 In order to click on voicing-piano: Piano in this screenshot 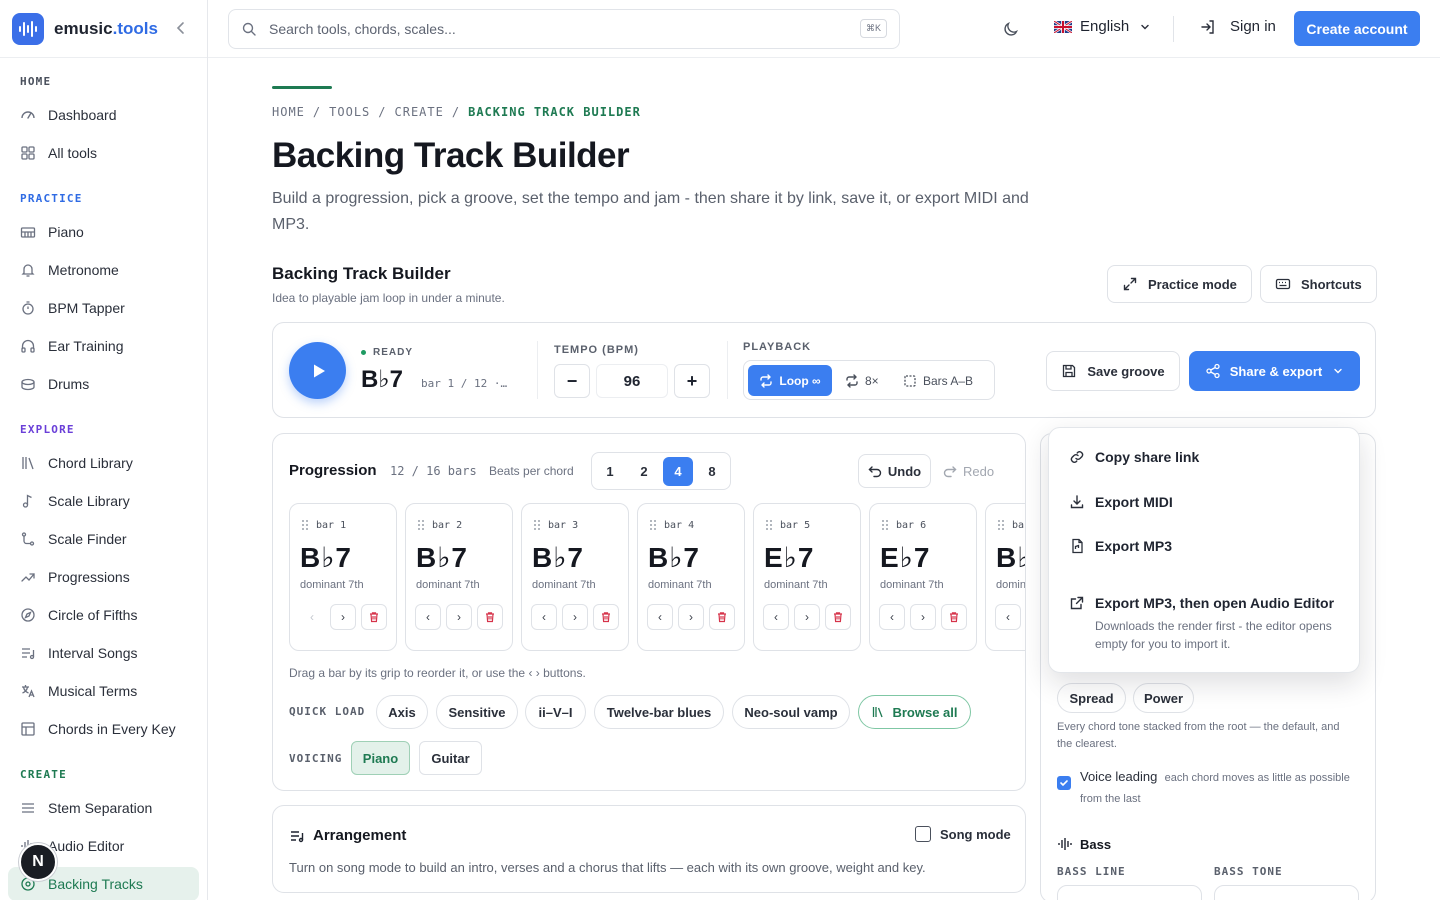, I will do `click(380, 758)`.